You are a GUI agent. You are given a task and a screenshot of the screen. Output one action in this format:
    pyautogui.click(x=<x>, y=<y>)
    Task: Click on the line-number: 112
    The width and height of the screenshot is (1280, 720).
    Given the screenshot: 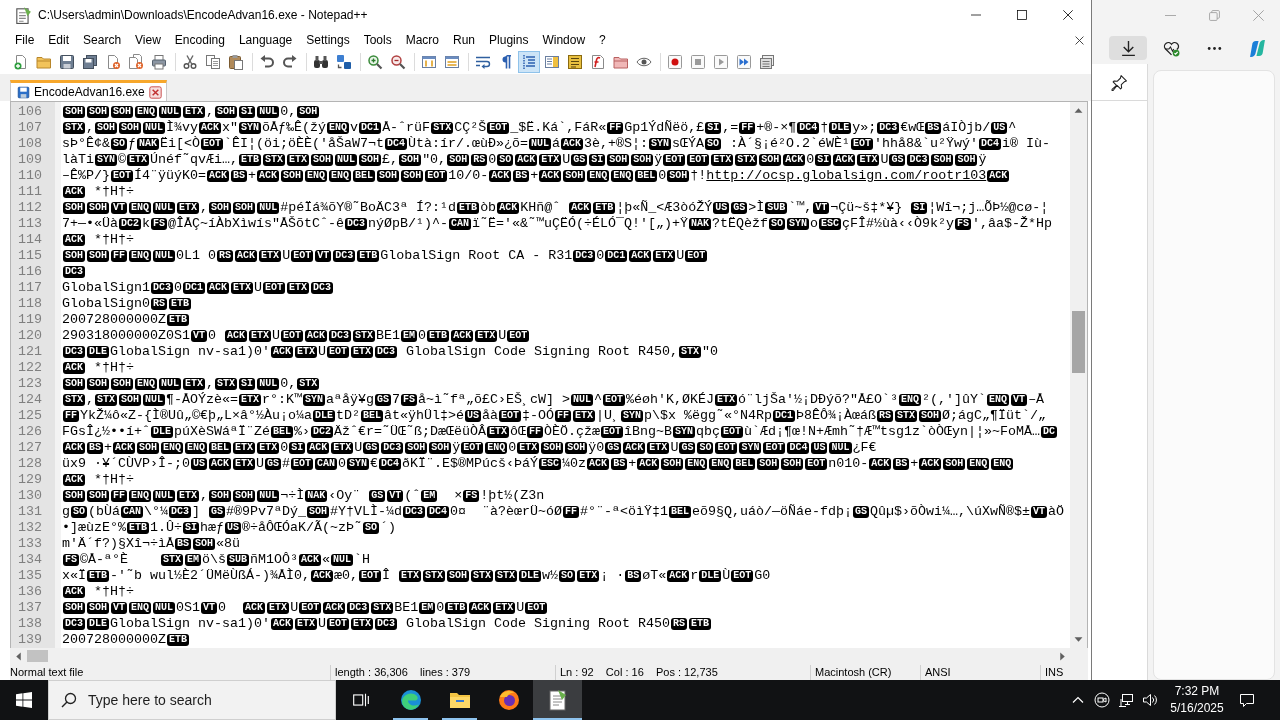 What is the action you would take?
    pyautogui.click(x=30, y=208)
    